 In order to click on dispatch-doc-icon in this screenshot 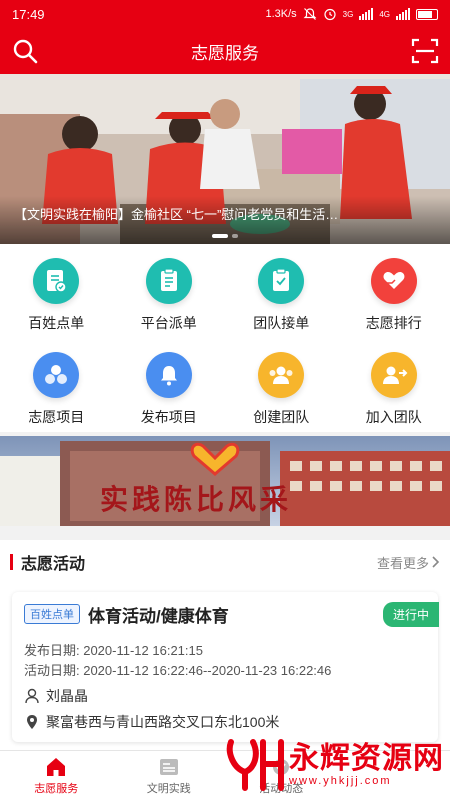, I will do `click(168, 281)`.